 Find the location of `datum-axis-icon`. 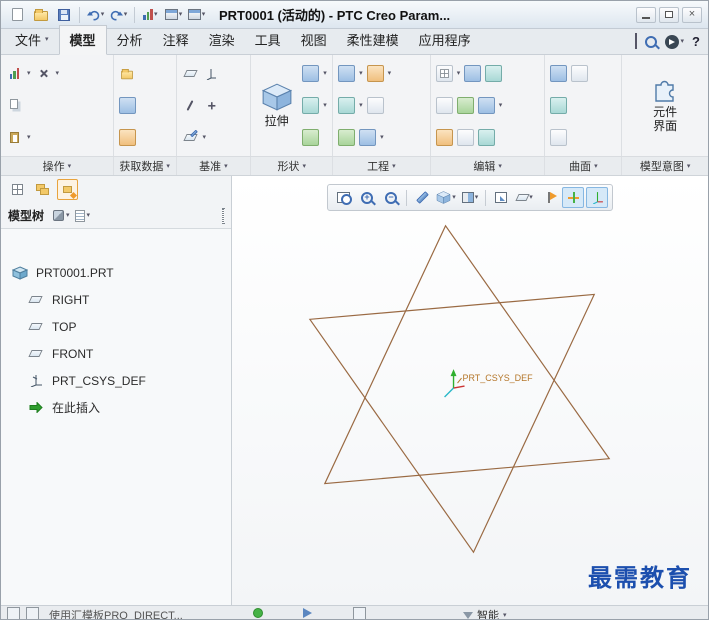

datum-axis-icon is located at coordinates (190, 105).